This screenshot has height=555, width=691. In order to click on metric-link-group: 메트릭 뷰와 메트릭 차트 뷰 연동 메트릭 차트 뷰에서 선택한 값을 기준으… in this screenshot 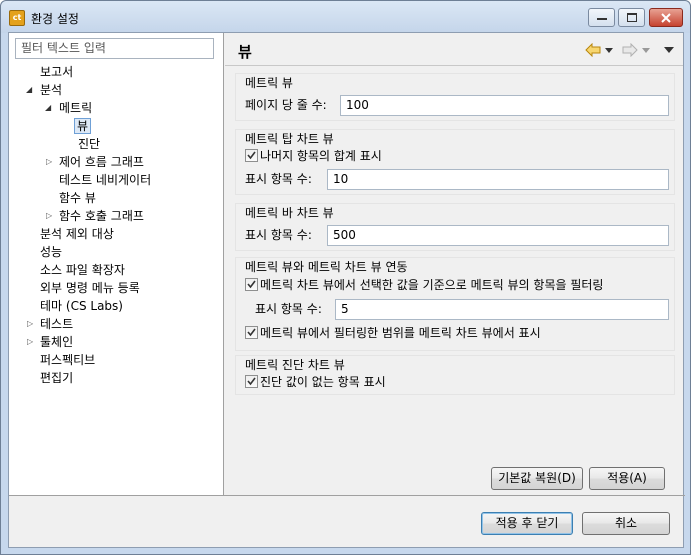, I will do `click(455, 304)`.